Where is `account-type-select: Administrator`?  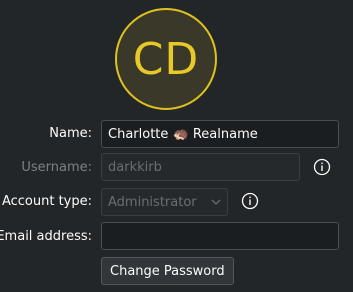 account-type-select: Administrator is located at coordinates (164, 202).